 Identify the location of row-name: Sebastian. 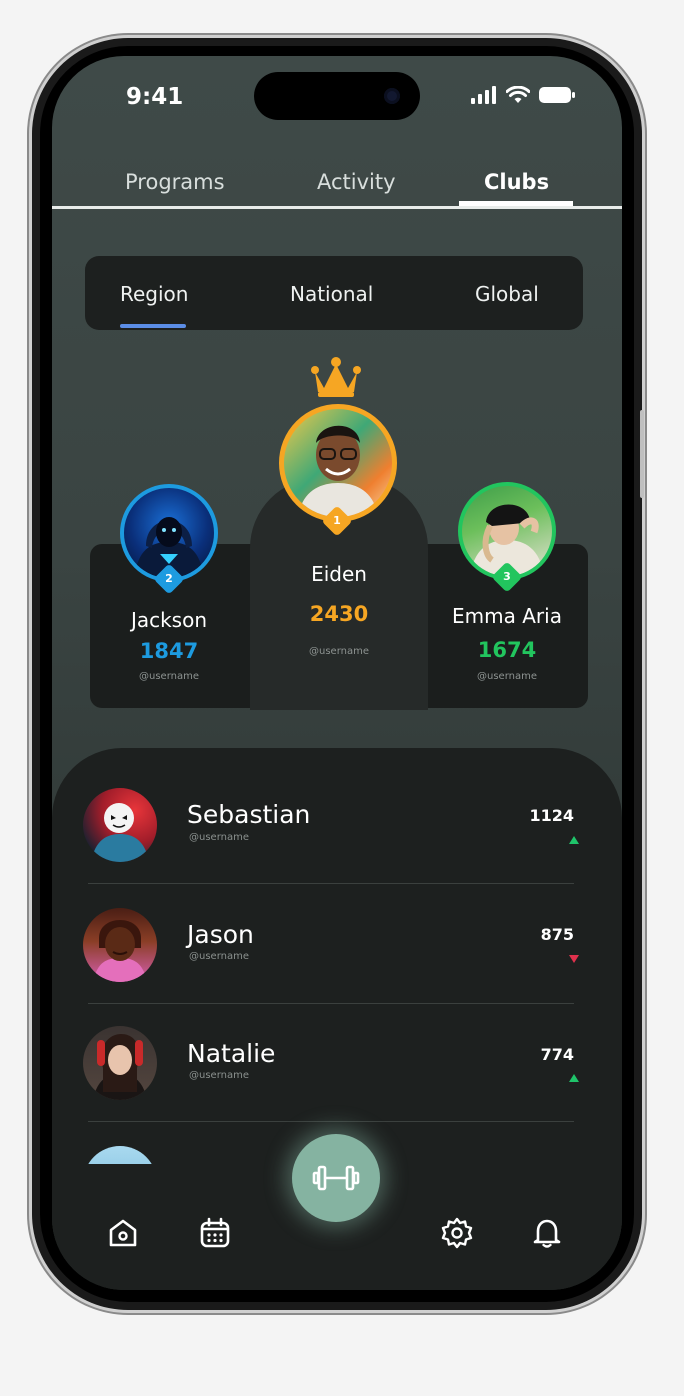
(249, 814).